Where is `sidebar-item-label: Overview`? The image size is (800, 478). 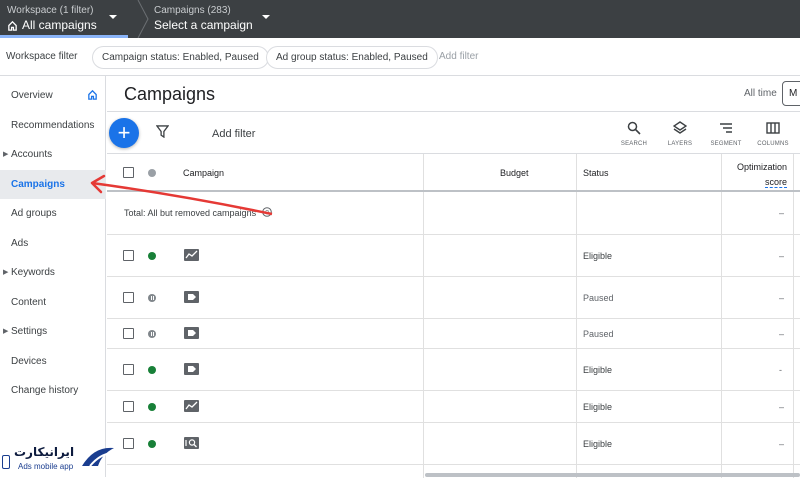 sidebar-item-label: Overview is located at coordinates (32, 95).